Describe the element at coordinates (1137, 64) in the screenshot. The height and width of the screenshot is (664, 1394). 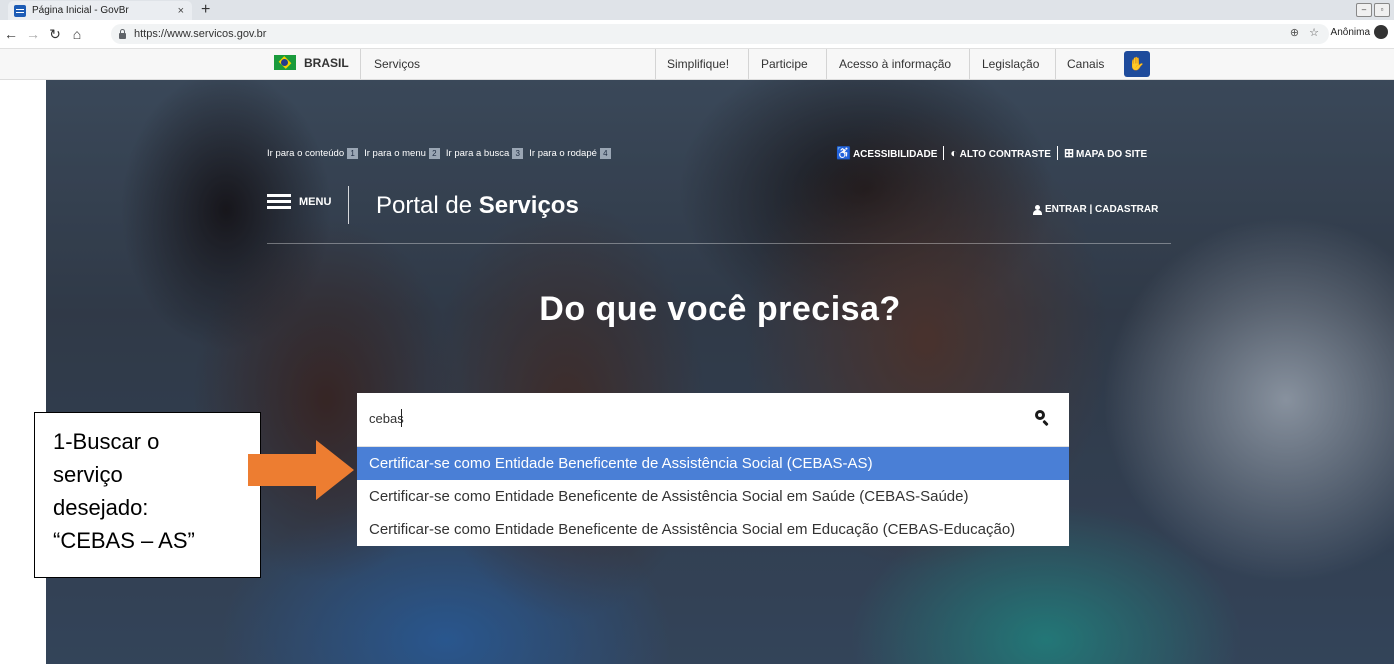
I see `vlibras-icon: ✋` at that location.